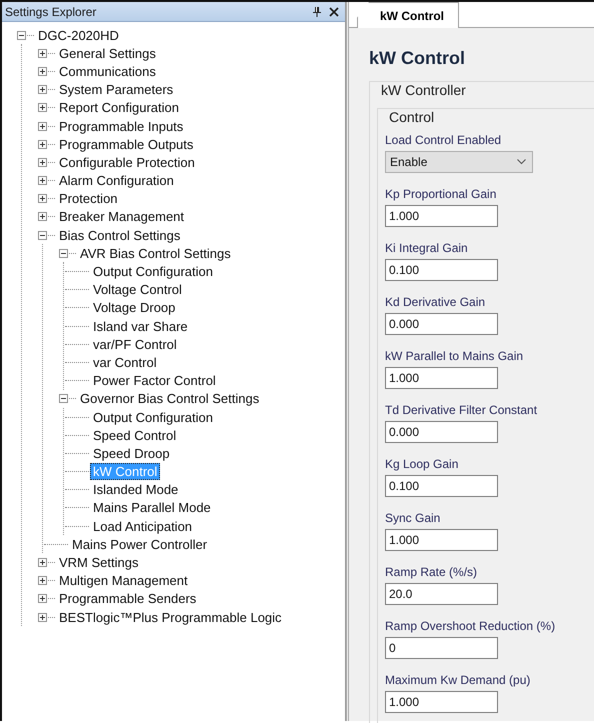 The image size is (594, 723). Describe the element at coordinates (155, 253) in the screenshot. I see `tree-item: AVR Bias Control Settings` at that location.